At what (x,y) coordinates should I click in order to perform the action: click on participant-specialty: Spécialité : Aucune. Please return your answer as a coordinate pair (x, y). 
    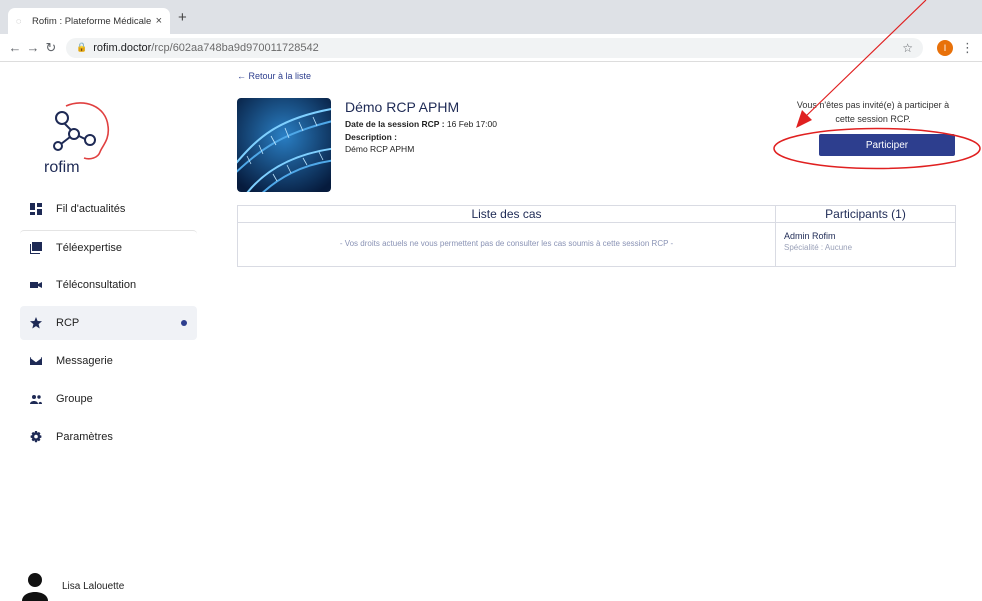
    Looking at the image, I should click on (818, 247).